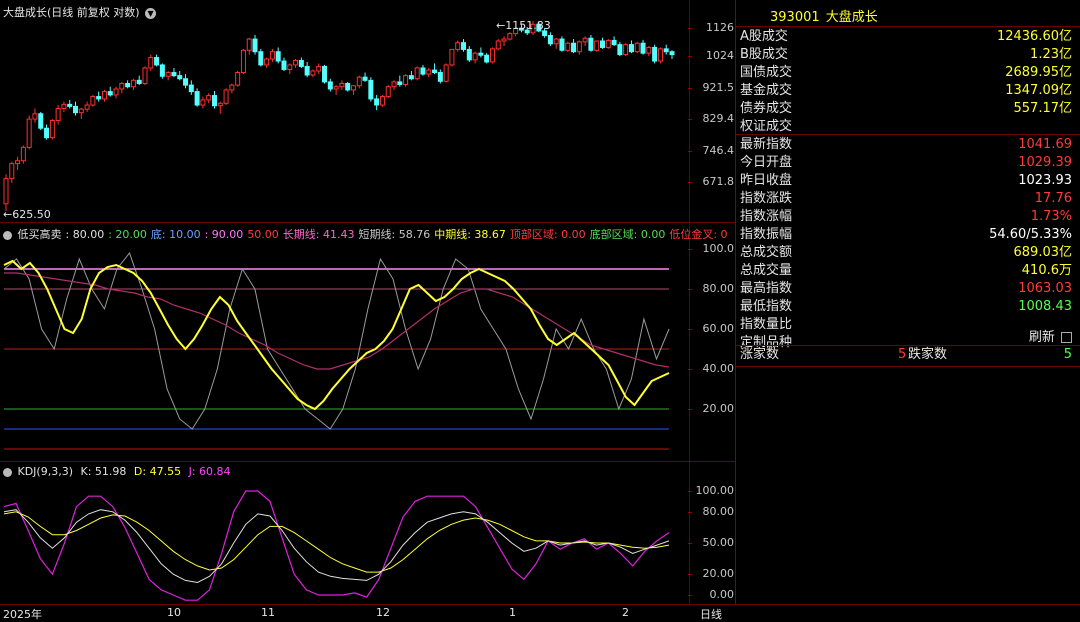 The image size is (1080, 622). Describe the element at coordinates (910, 199) in the screenshot. I see `stat-row: 指数涨跌 17.76` at that location.